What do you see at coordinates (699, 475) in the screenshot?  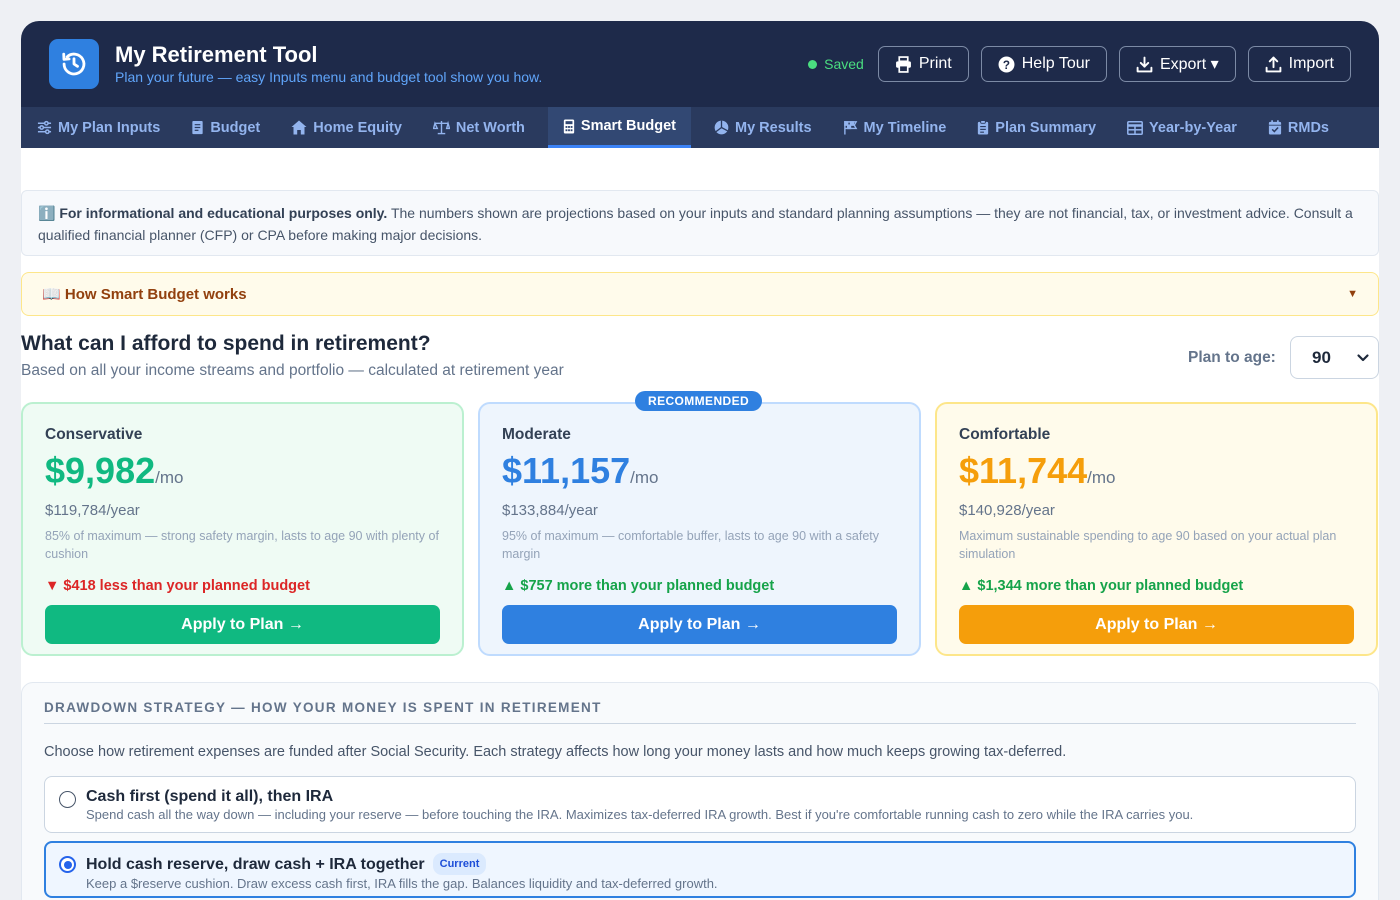 I see `card-amount: $11,157/mo` at bounding box center [699, 475].